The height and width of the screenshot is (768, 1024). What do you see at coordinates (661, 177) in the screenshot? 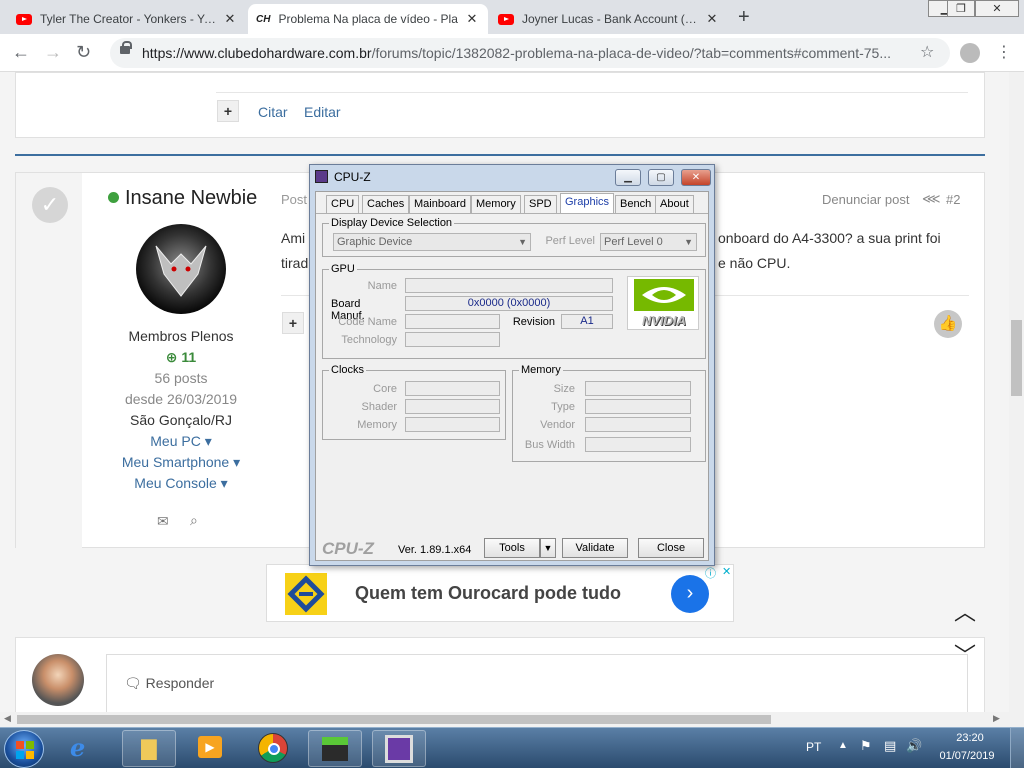
I see `cpuz-restore-button: ▢` at bounding box center [661, 177].